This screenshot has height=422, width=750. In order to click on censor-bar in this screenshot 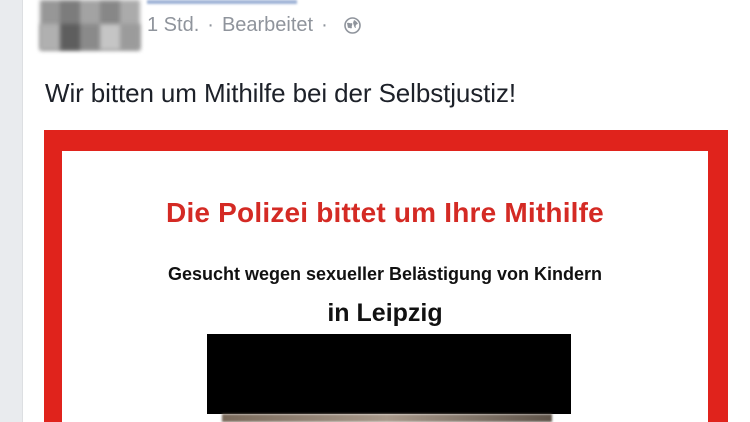, I will do `click(389, 374)`.